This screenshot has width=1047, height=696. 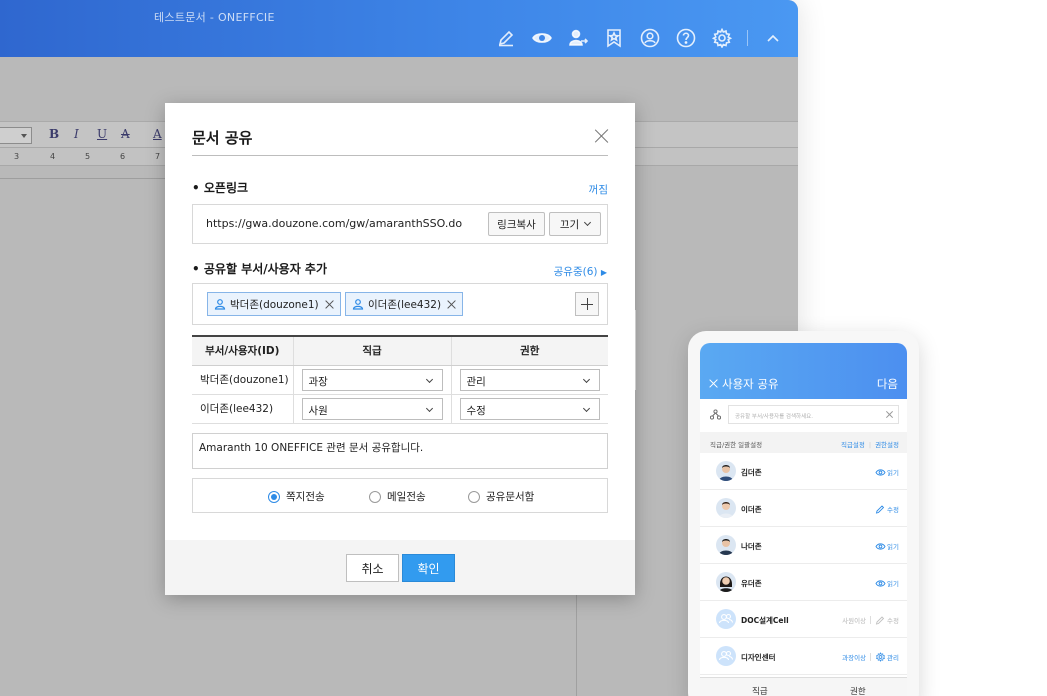 I want to click on font-size-dropdown, so click(x=16, y=135).